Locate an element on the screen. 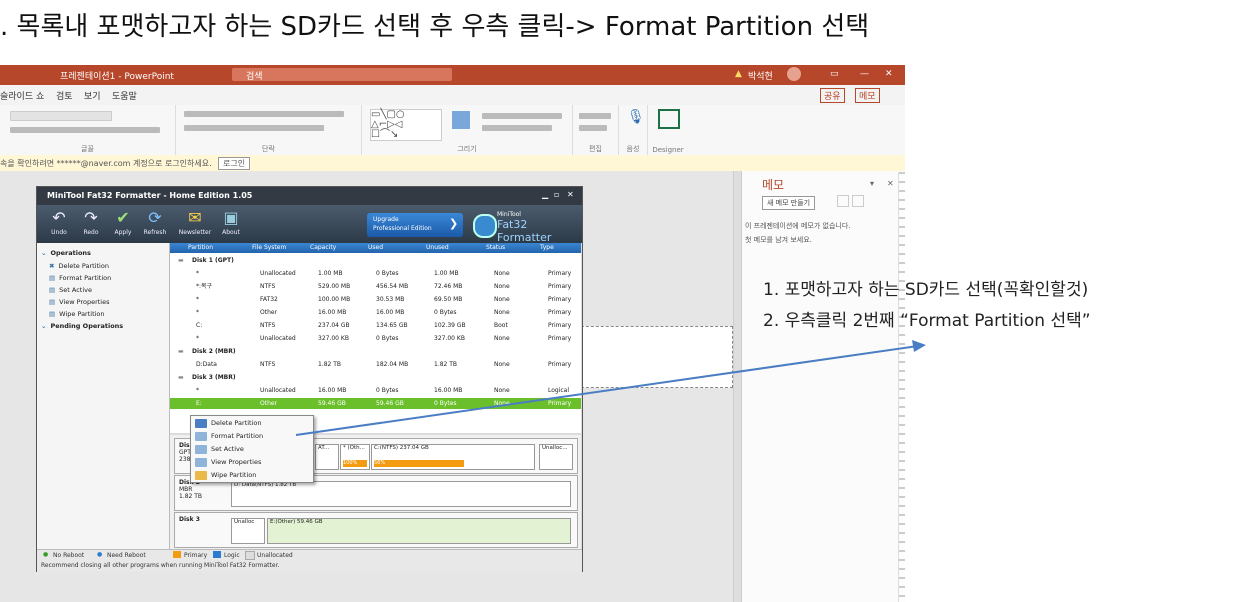 The height and width of the screenshot is (602, 1241). refresh-button: ⟳ Refresh is located at coordinates (155, 221).